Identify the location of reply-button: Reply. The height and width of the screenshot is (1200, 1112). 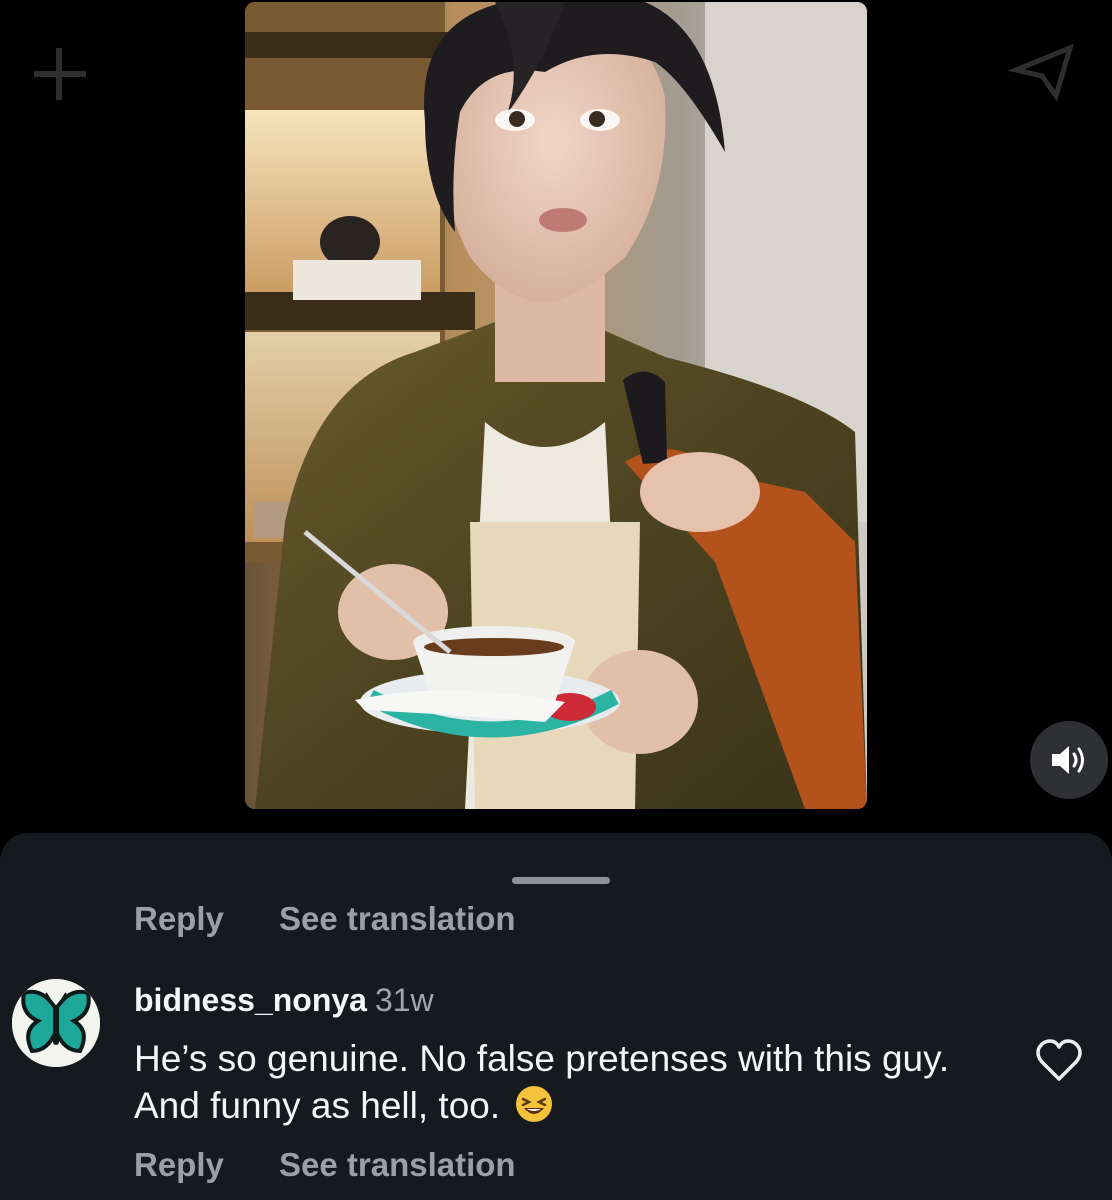
(179, 919).